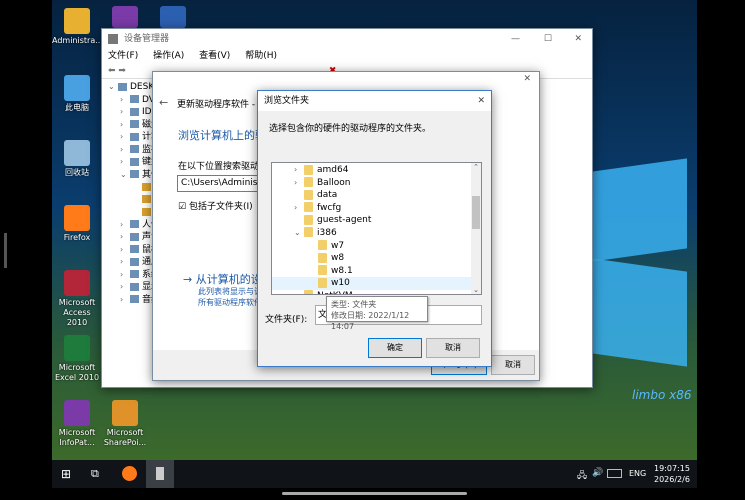  Describe the element at coordinates (376, 195) in the screenshot. I see `folder-item: data` at that location.